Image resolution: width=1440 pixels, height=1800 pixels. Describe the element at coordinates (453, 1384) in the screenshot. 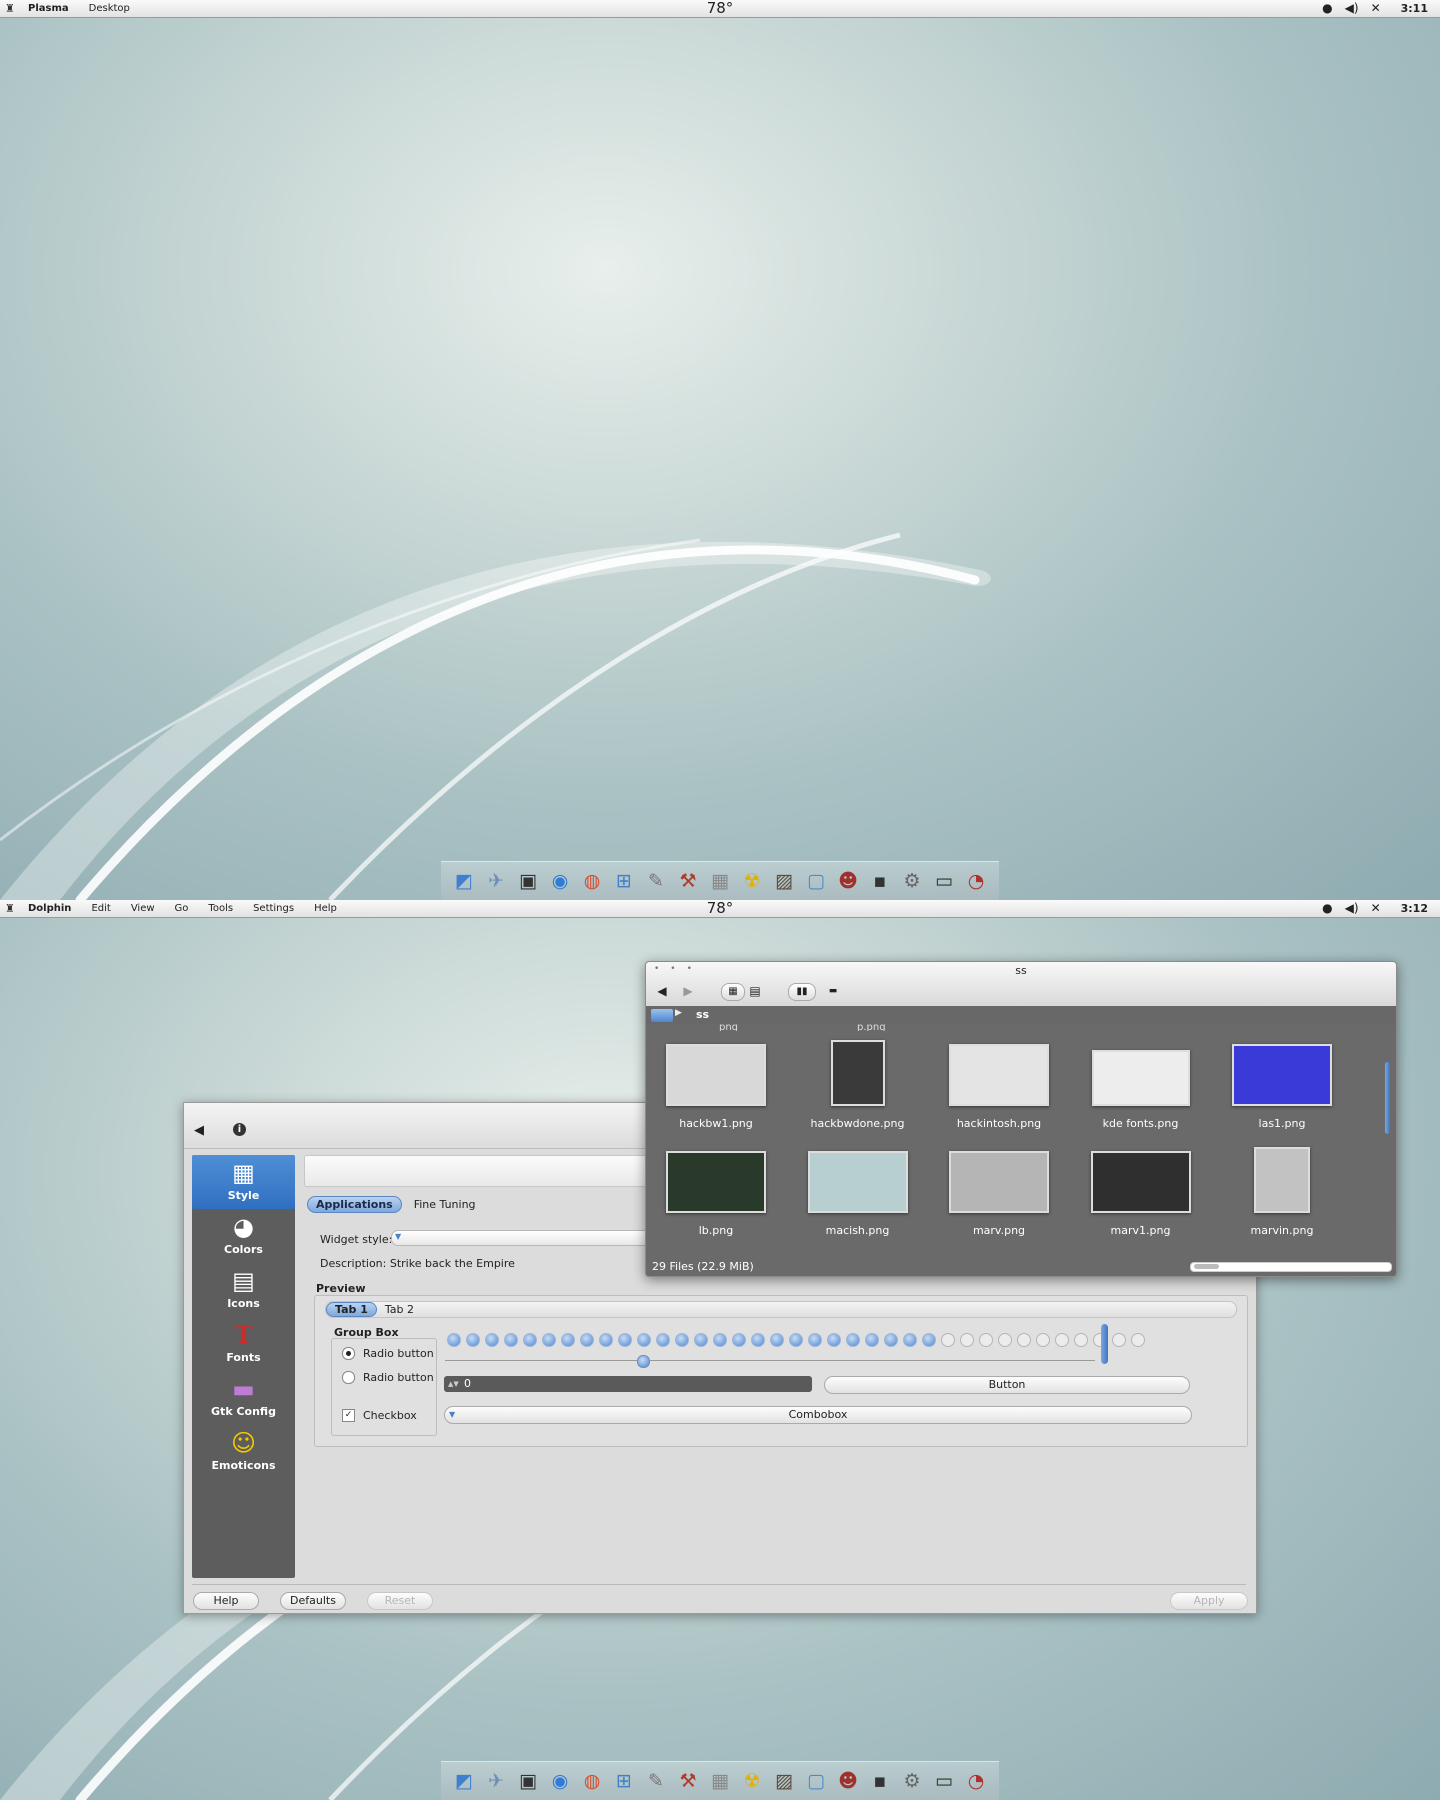

I see `spin-arrows-icon: ▲▼` at that location.